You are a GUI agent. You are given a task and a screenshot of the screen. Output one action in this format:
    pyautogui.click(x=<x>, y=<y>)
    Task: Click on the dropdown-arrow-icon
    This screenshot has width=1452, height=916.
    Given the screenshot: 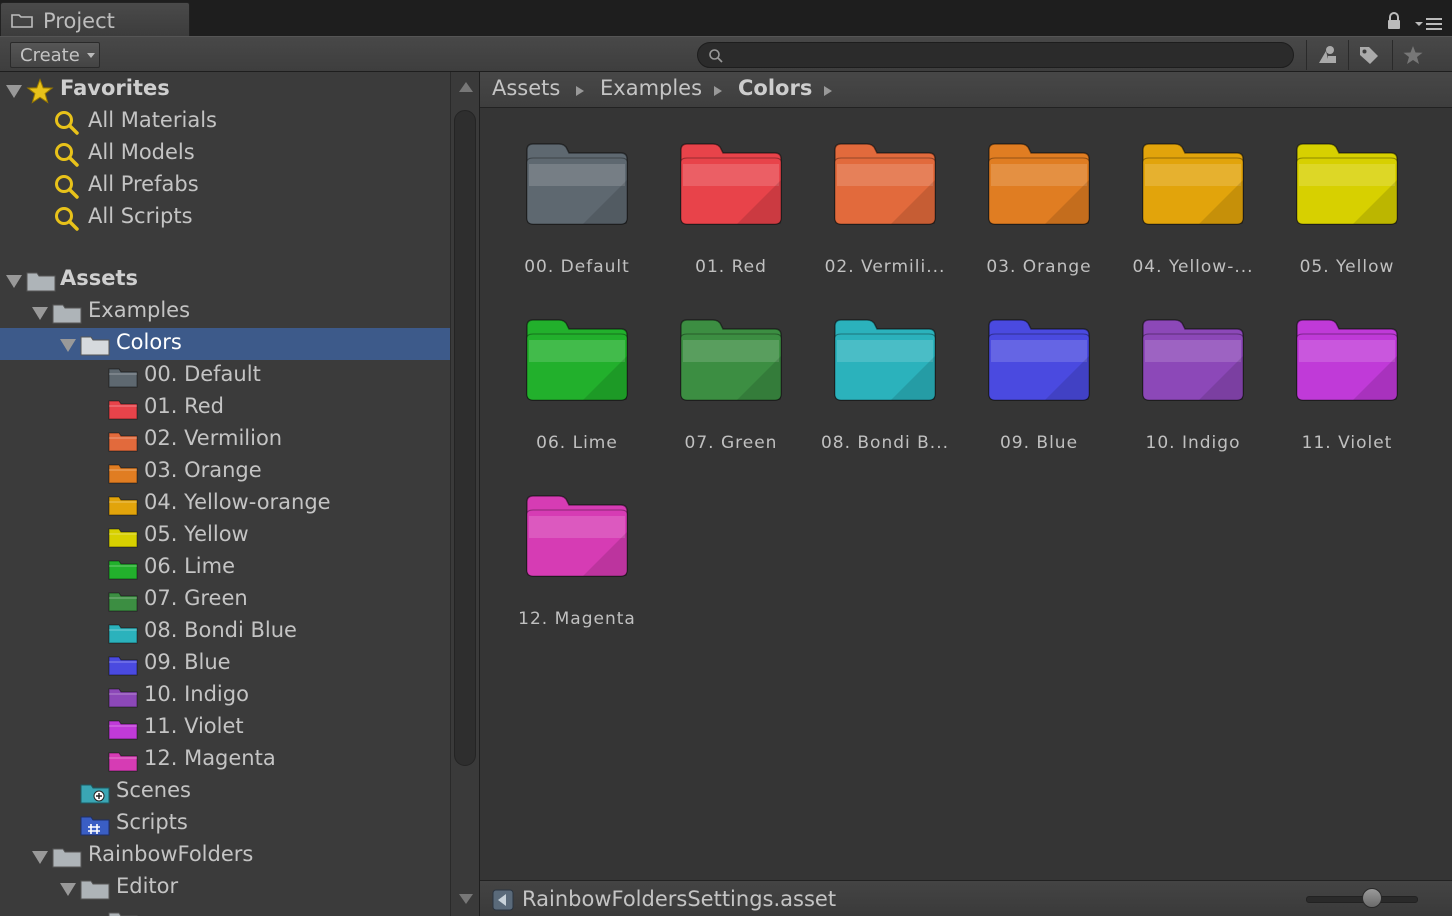 What is the action you would take?
    pyautogui.click(x=91, y=55)
    